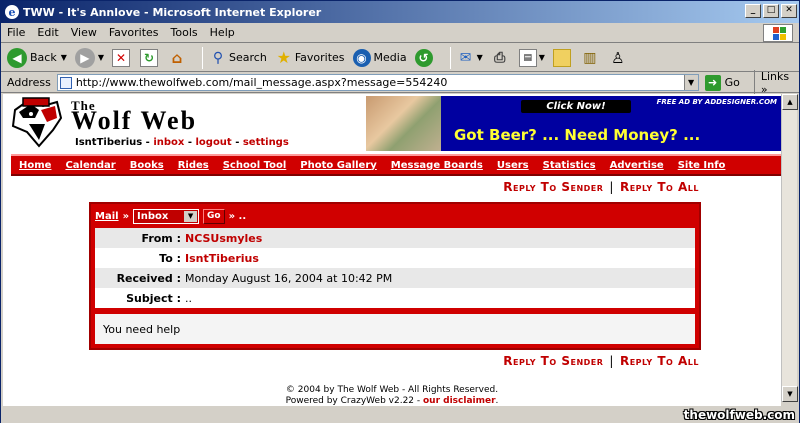  Describe the element at coordinates (722, 82) in the screenshot. I see `go-button: ➜ Go` at that location.